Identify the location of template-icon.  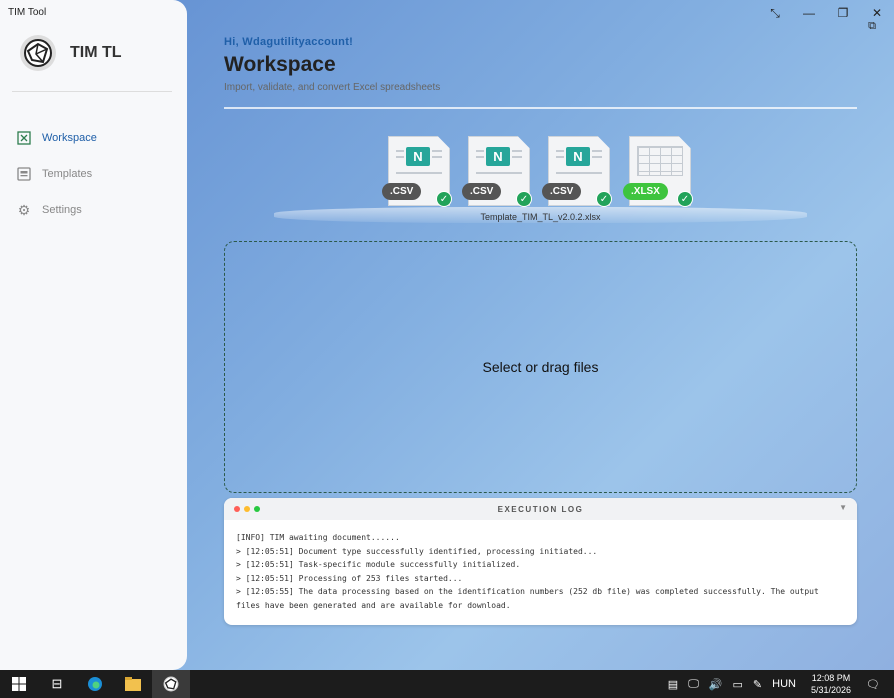
(24, 174).